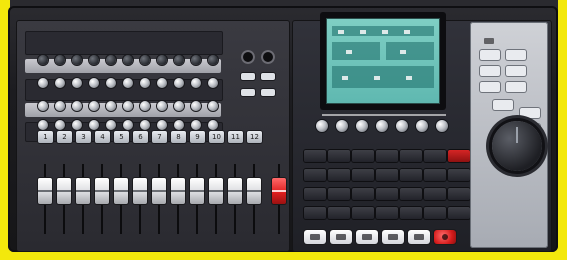 The image size is (567, 260). I want to click on record-button-icon, so click(445, 237).